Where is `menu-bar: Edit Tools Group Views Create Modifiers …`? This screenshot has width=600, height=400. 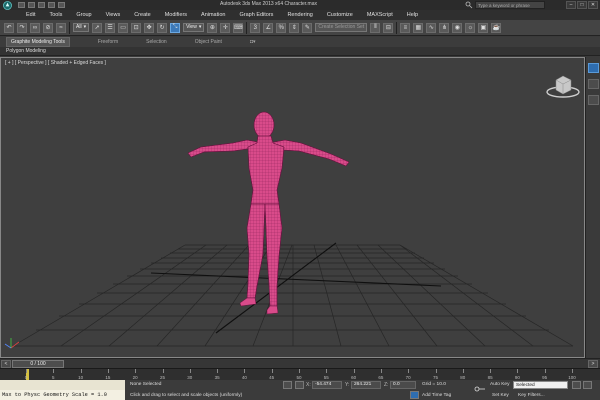
menu-bar: Edit Tools Group Views Create Modifiers … is located at coordinates (300, 15).